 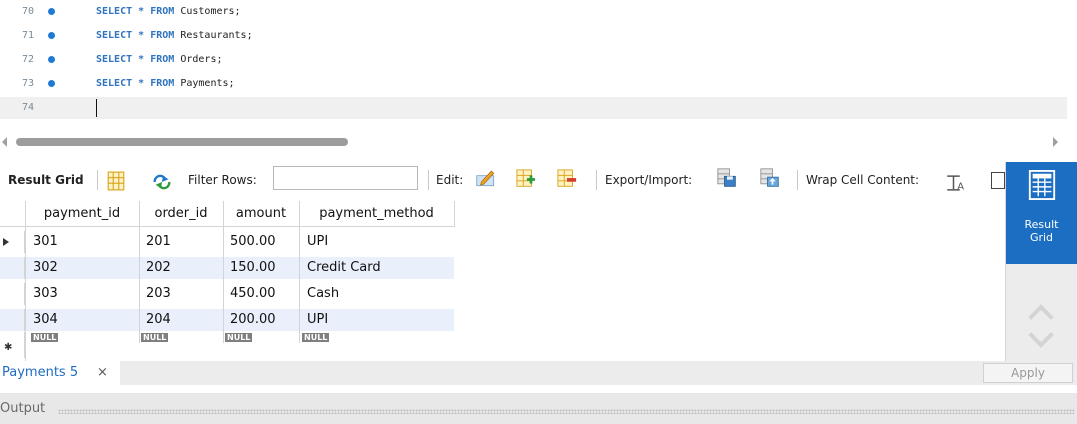 What do you see at coordinates (863, 180) in the screenshot?
I see `wrap-cell-content-label: Wrap Cell Content:` at bounding box center [863, 180].